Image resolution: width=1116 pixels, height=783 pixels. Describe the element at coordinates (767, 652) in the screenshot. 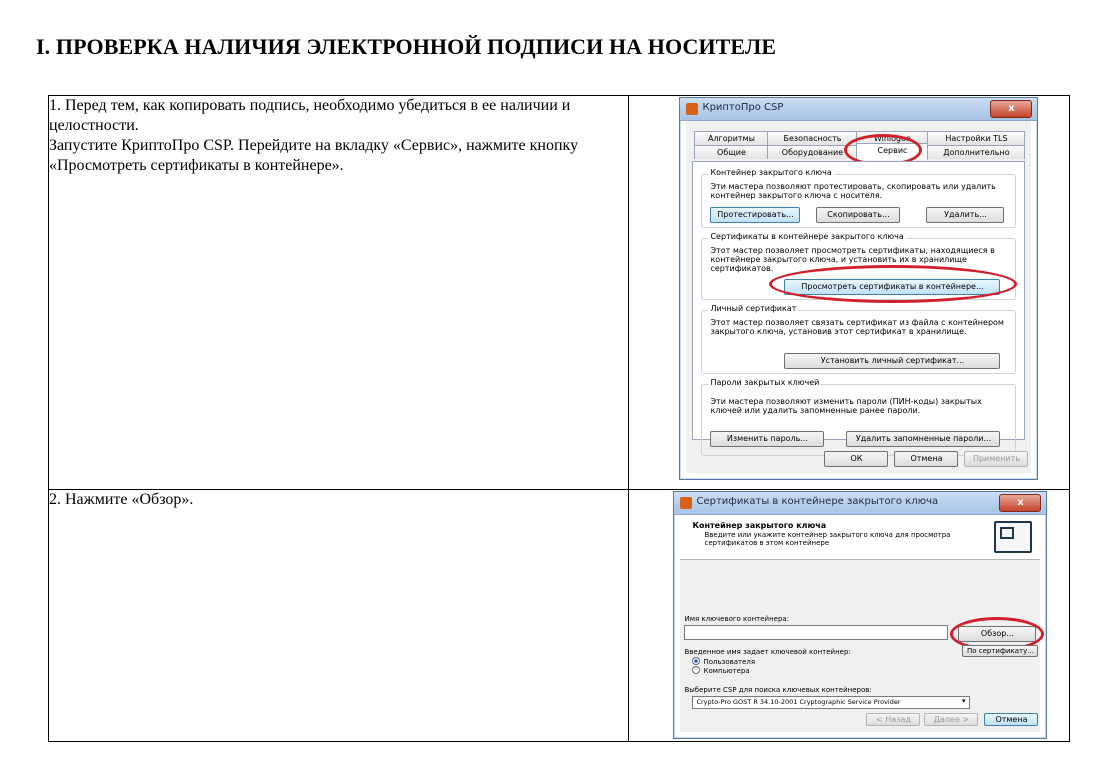

I see `name-type-label: Введенное имя задает ключевой контейнер:` at that location.